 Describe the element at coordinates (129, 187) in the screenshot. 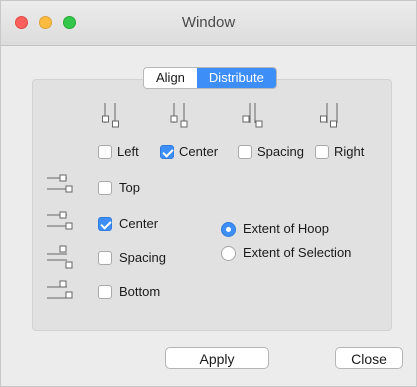

I see `top-label: Top` at that location.